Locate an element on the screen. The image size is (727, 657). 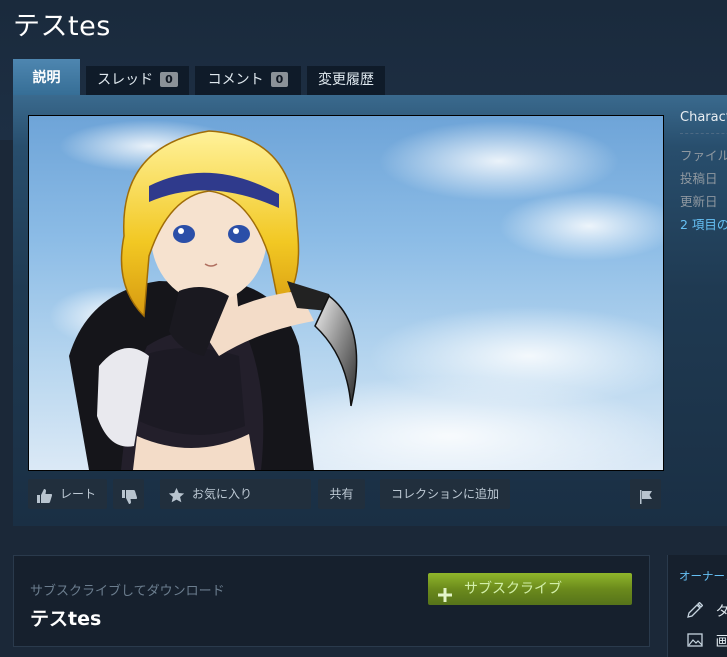
tab-change-notes: 変更履歴 is located at coordinates (346, 80).